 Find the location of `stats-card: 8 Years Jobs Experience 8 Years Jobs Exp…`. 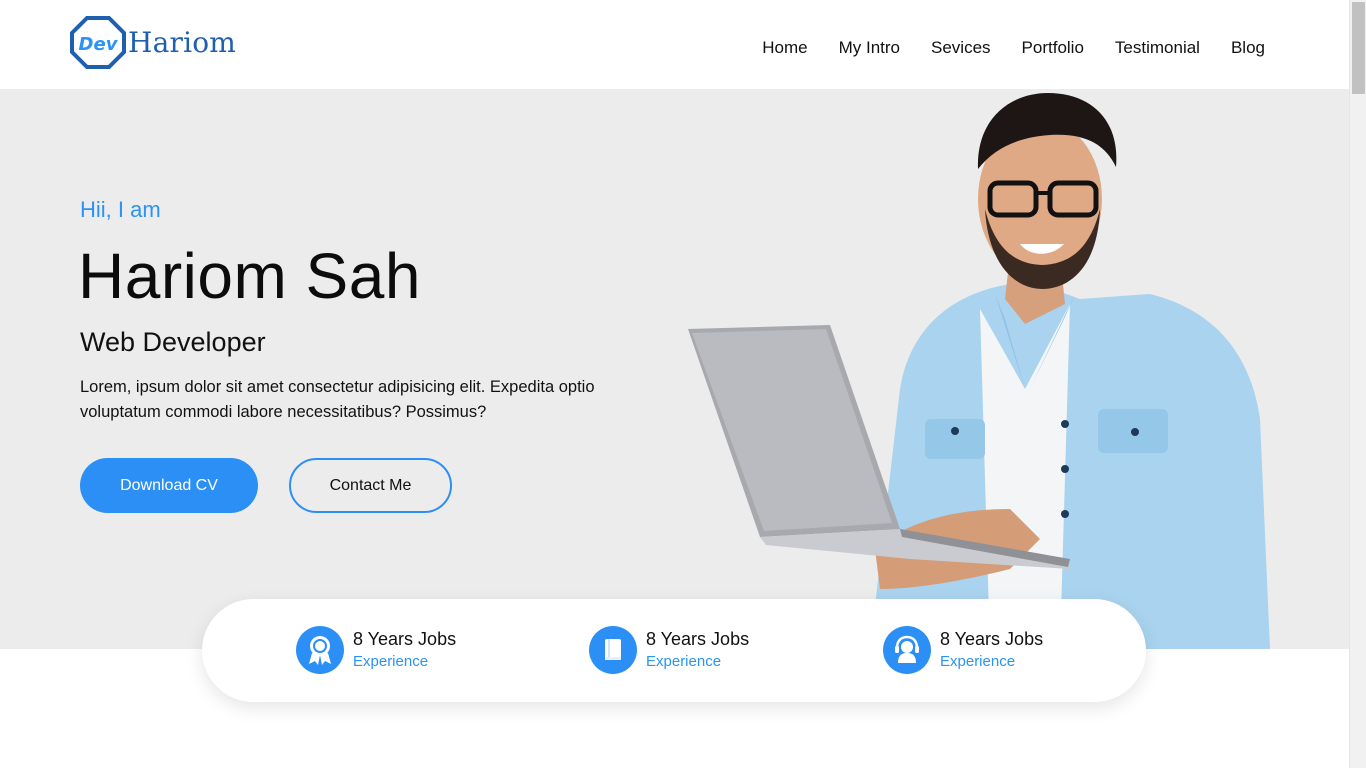

stats-card: 8 Years Jobs Experience 8 Years Jobs Exp… is located at coordinates (674, 650).